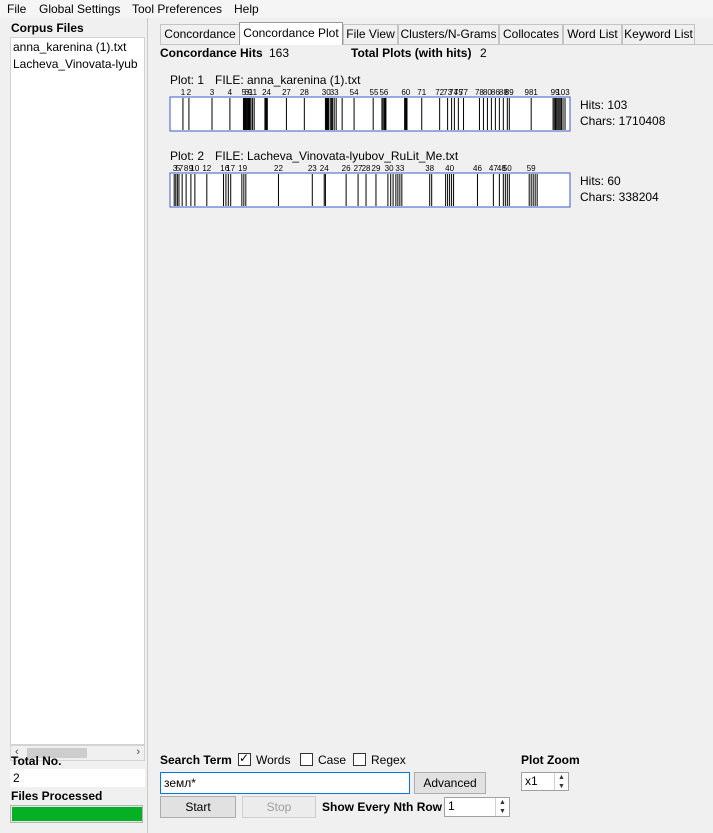 This screenshot has width=713, height=833. I want to click on hit-label: 26, so click(346, 168).